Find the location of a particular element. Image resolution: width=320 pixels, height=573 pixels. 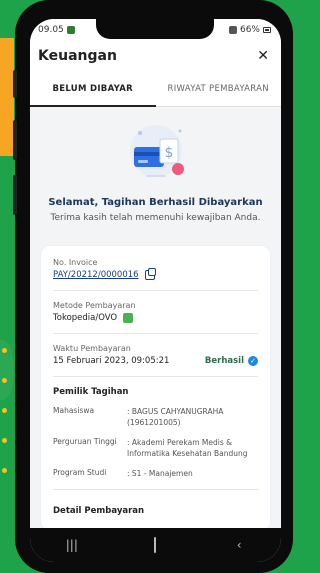

back-button: ‹ is located at coordinates (239, 545).